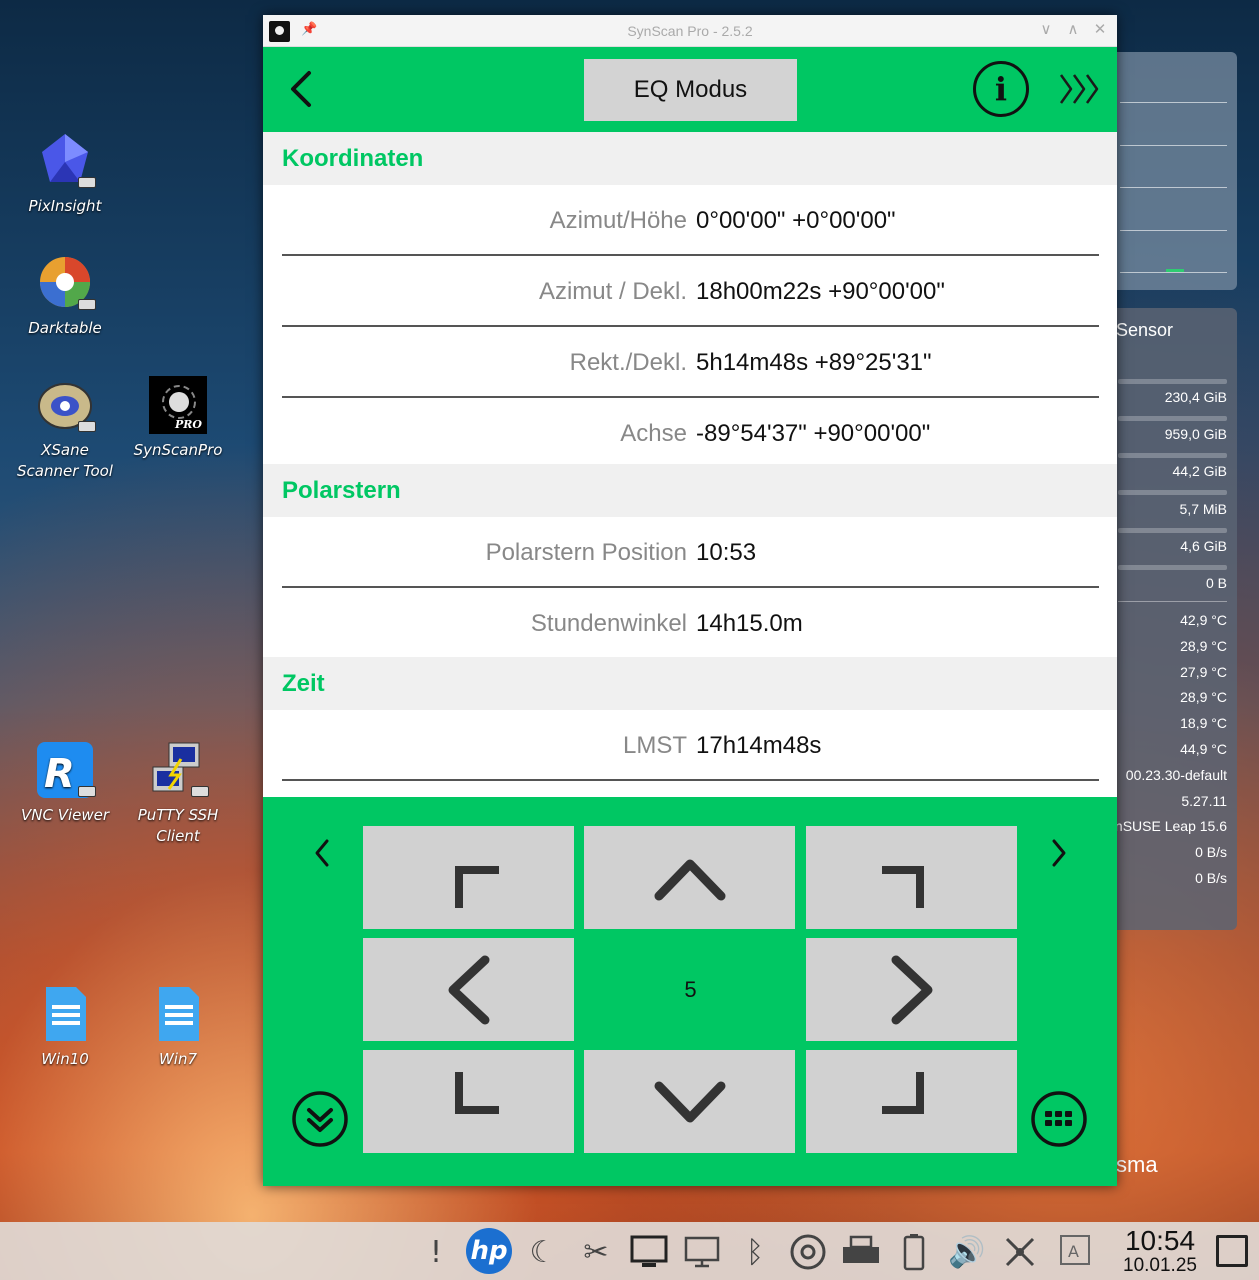  I want to click on row-label: Azimut/Höhe, so click(618, 220).